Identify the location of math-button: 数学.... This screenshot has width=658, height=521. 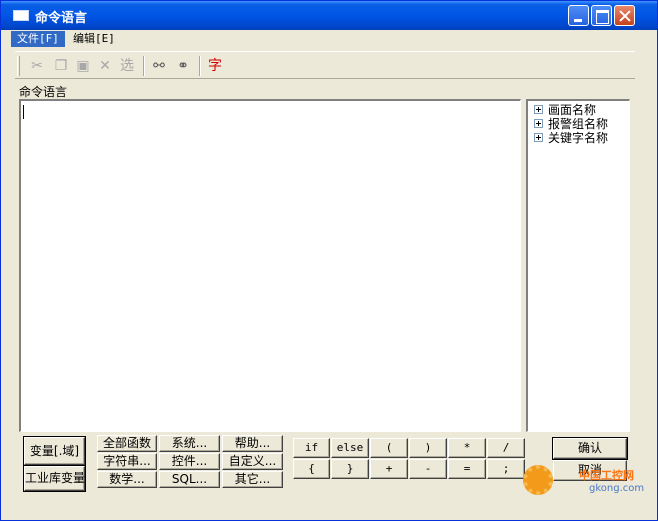
(127, 479).